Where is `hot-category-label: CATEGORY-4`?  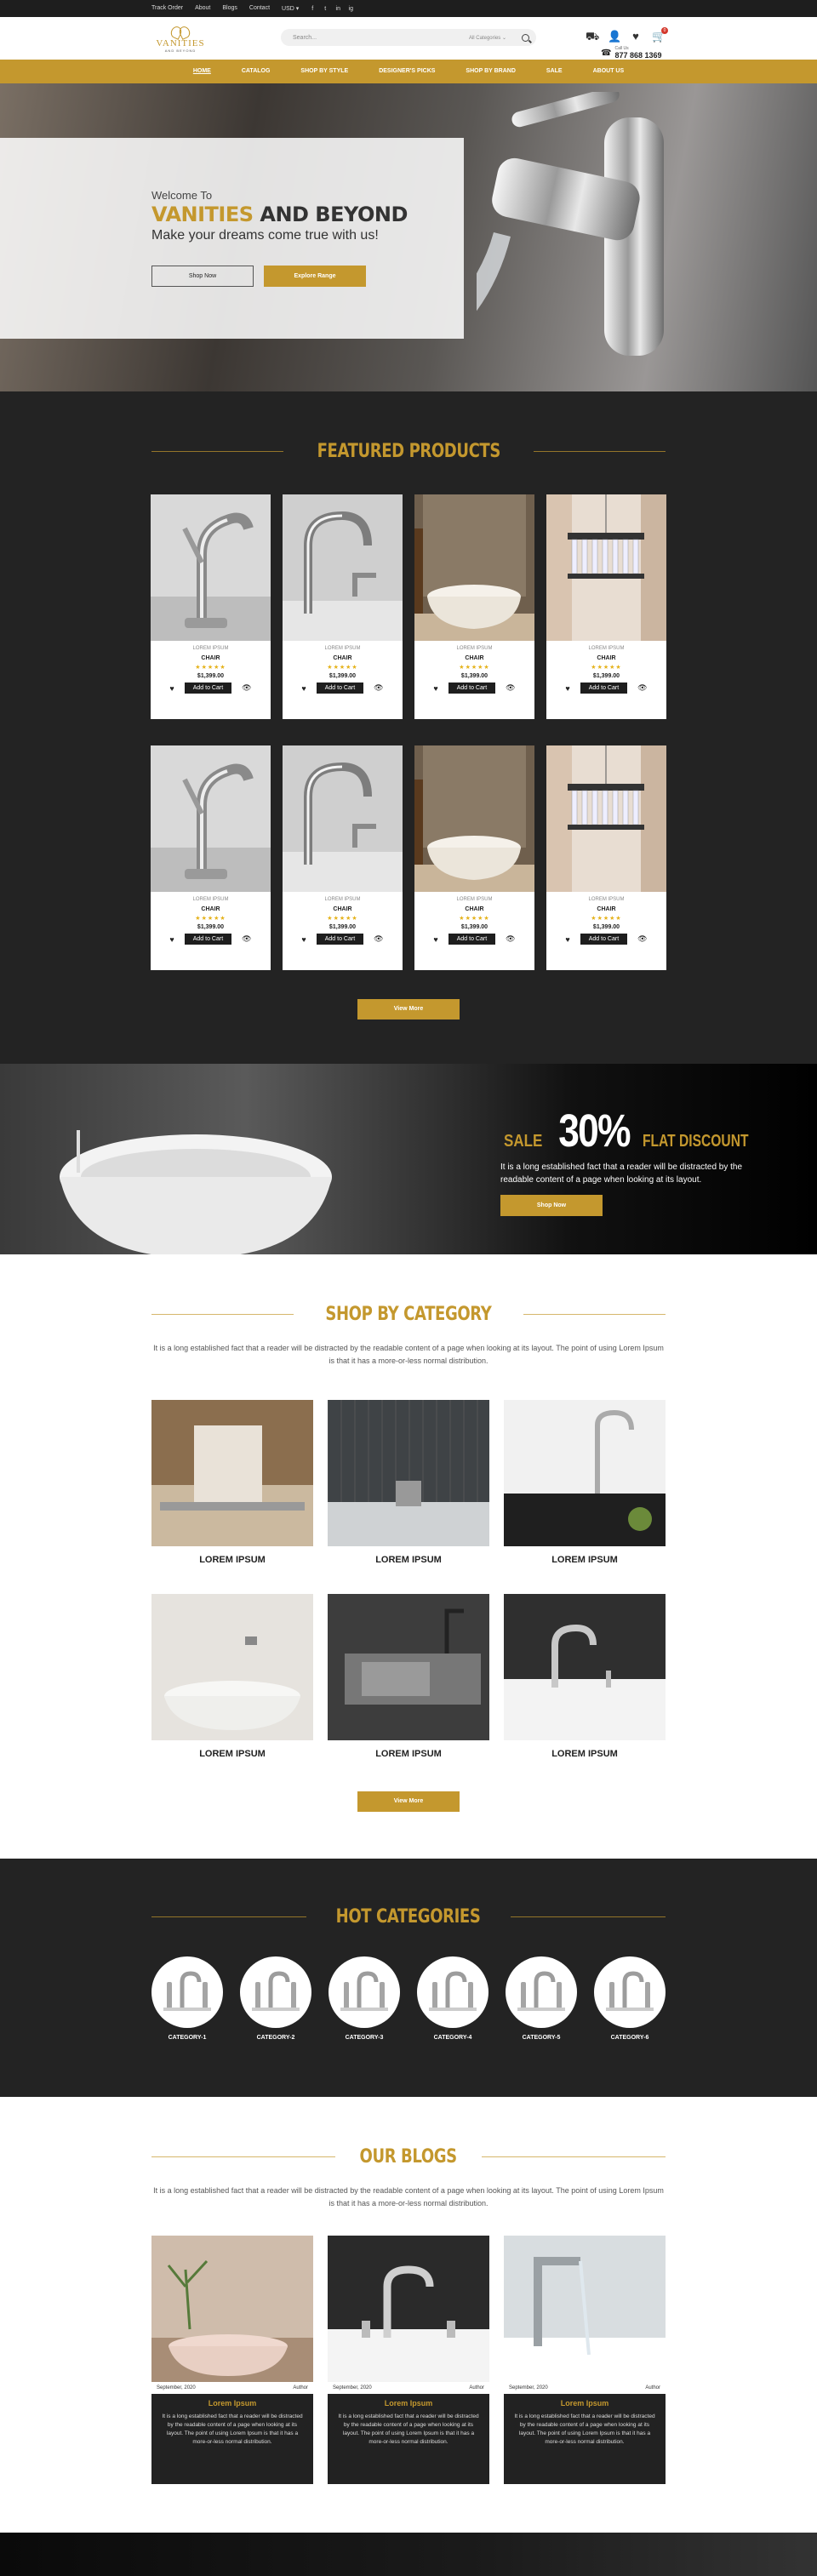 hot-category-label: CATEGORY-4 is located at coordinates (452, 2038).